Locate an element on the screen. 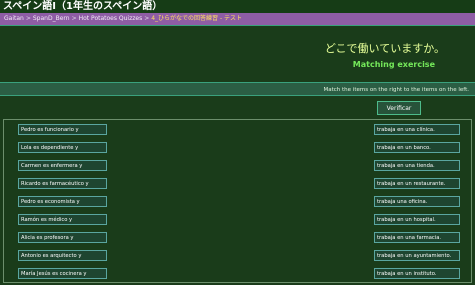 The image size is (475, 285). breadcrumb-link-quizzes: Hot Potatoes Quizzes is located at coordinates (111, 18).